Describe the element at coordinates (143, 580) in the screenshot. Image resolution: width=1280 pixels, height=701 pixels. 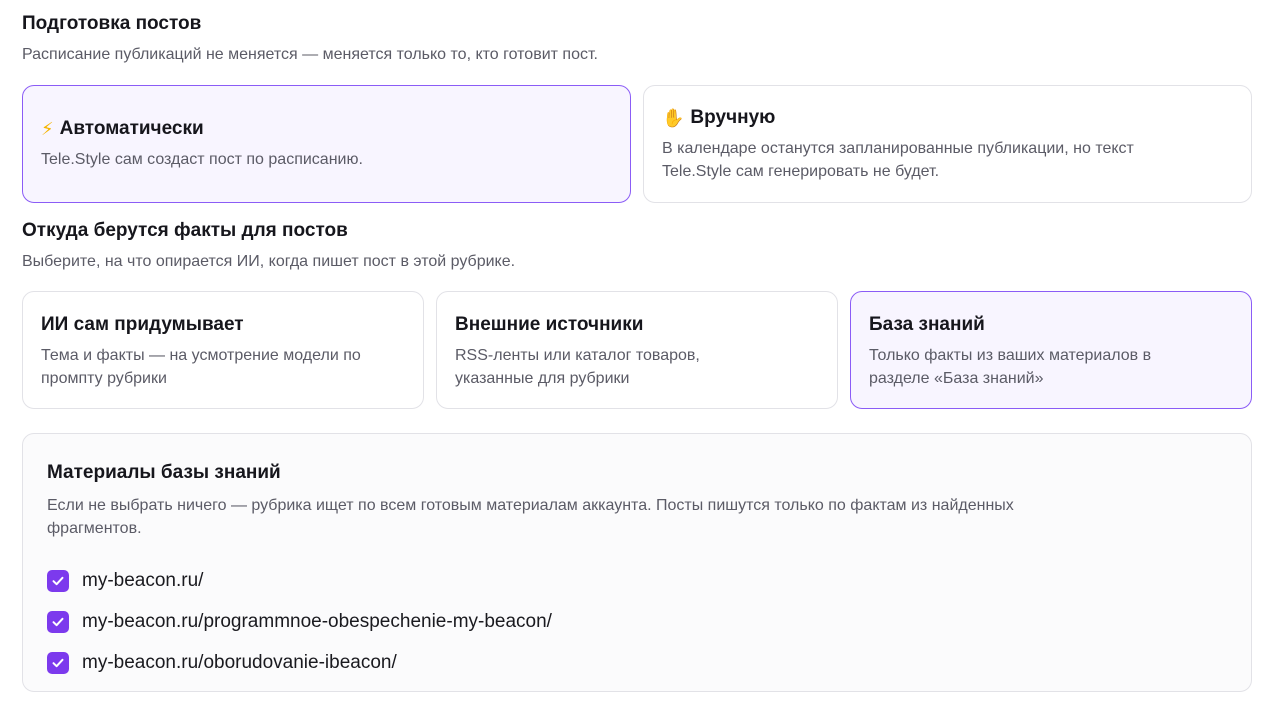
I see `kb-material-label: my-beacon.ru/` at that location.